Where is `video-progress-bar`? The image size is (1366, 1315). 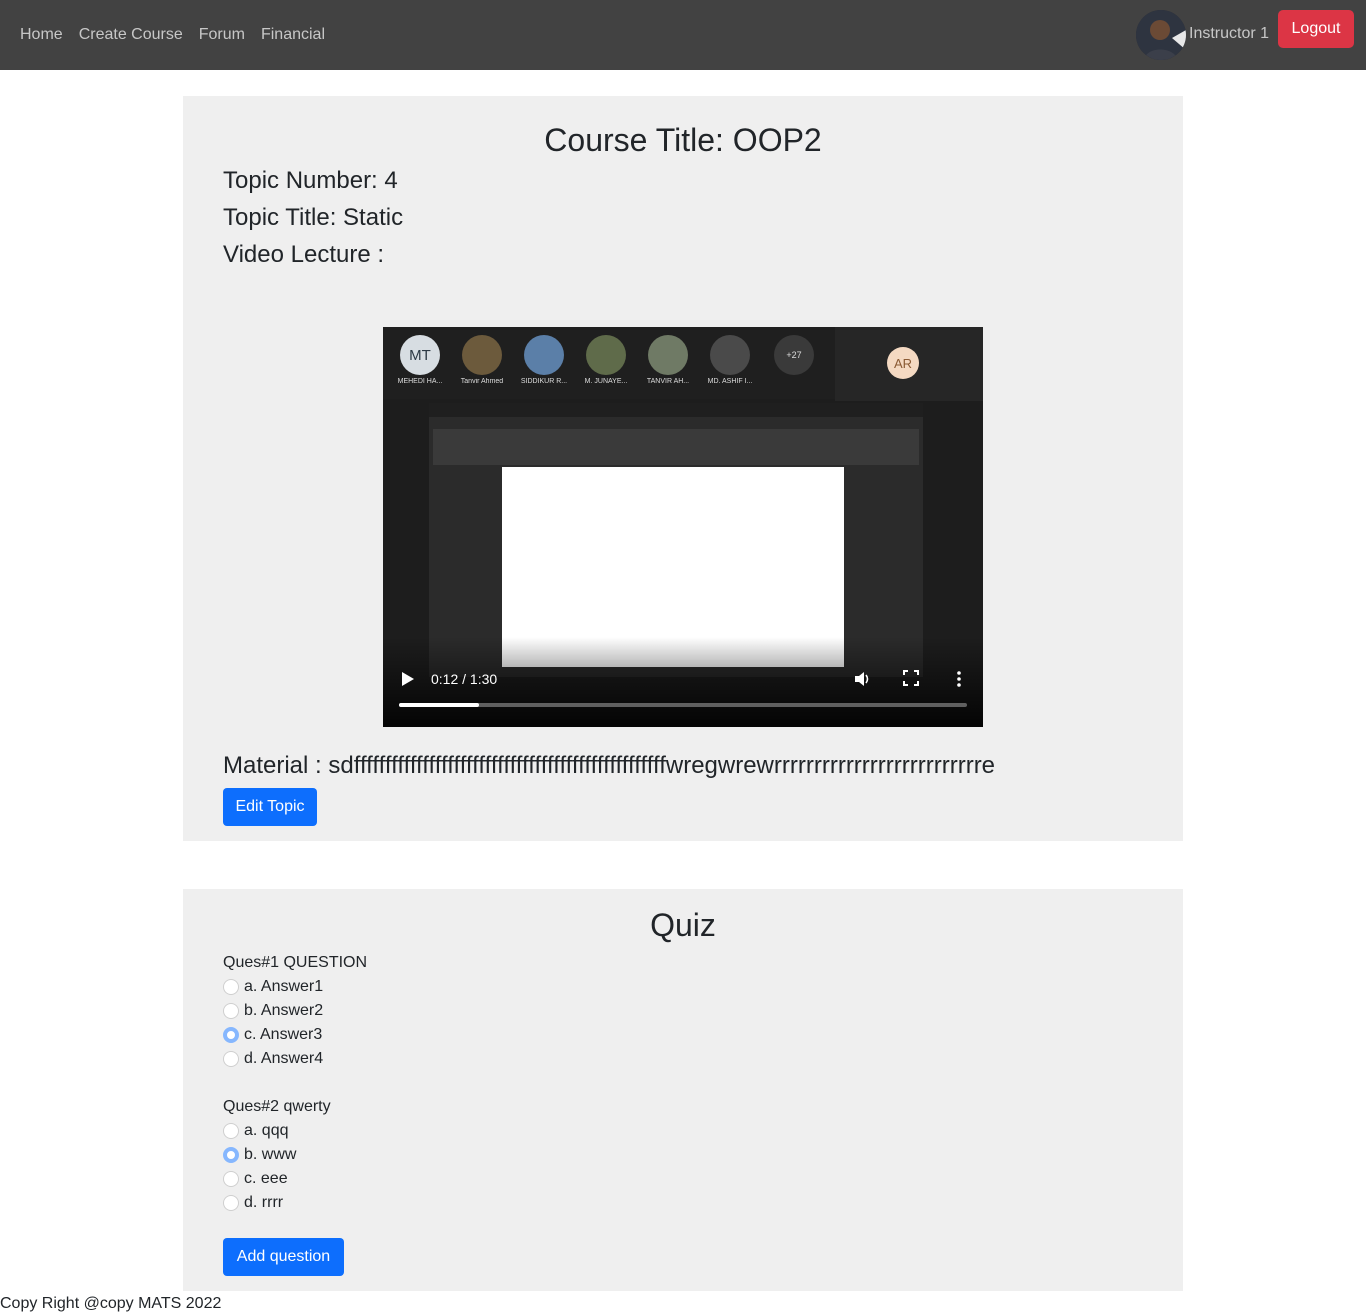 video-progress-bar is located at coordinates (683, 705).